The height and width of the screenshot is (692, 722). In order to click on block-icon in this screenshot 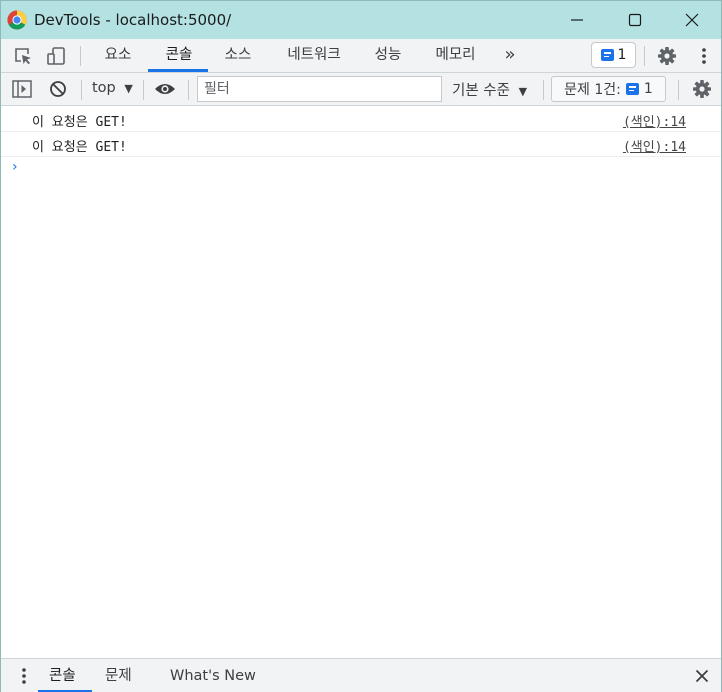, I will do `click(58, 89)`.